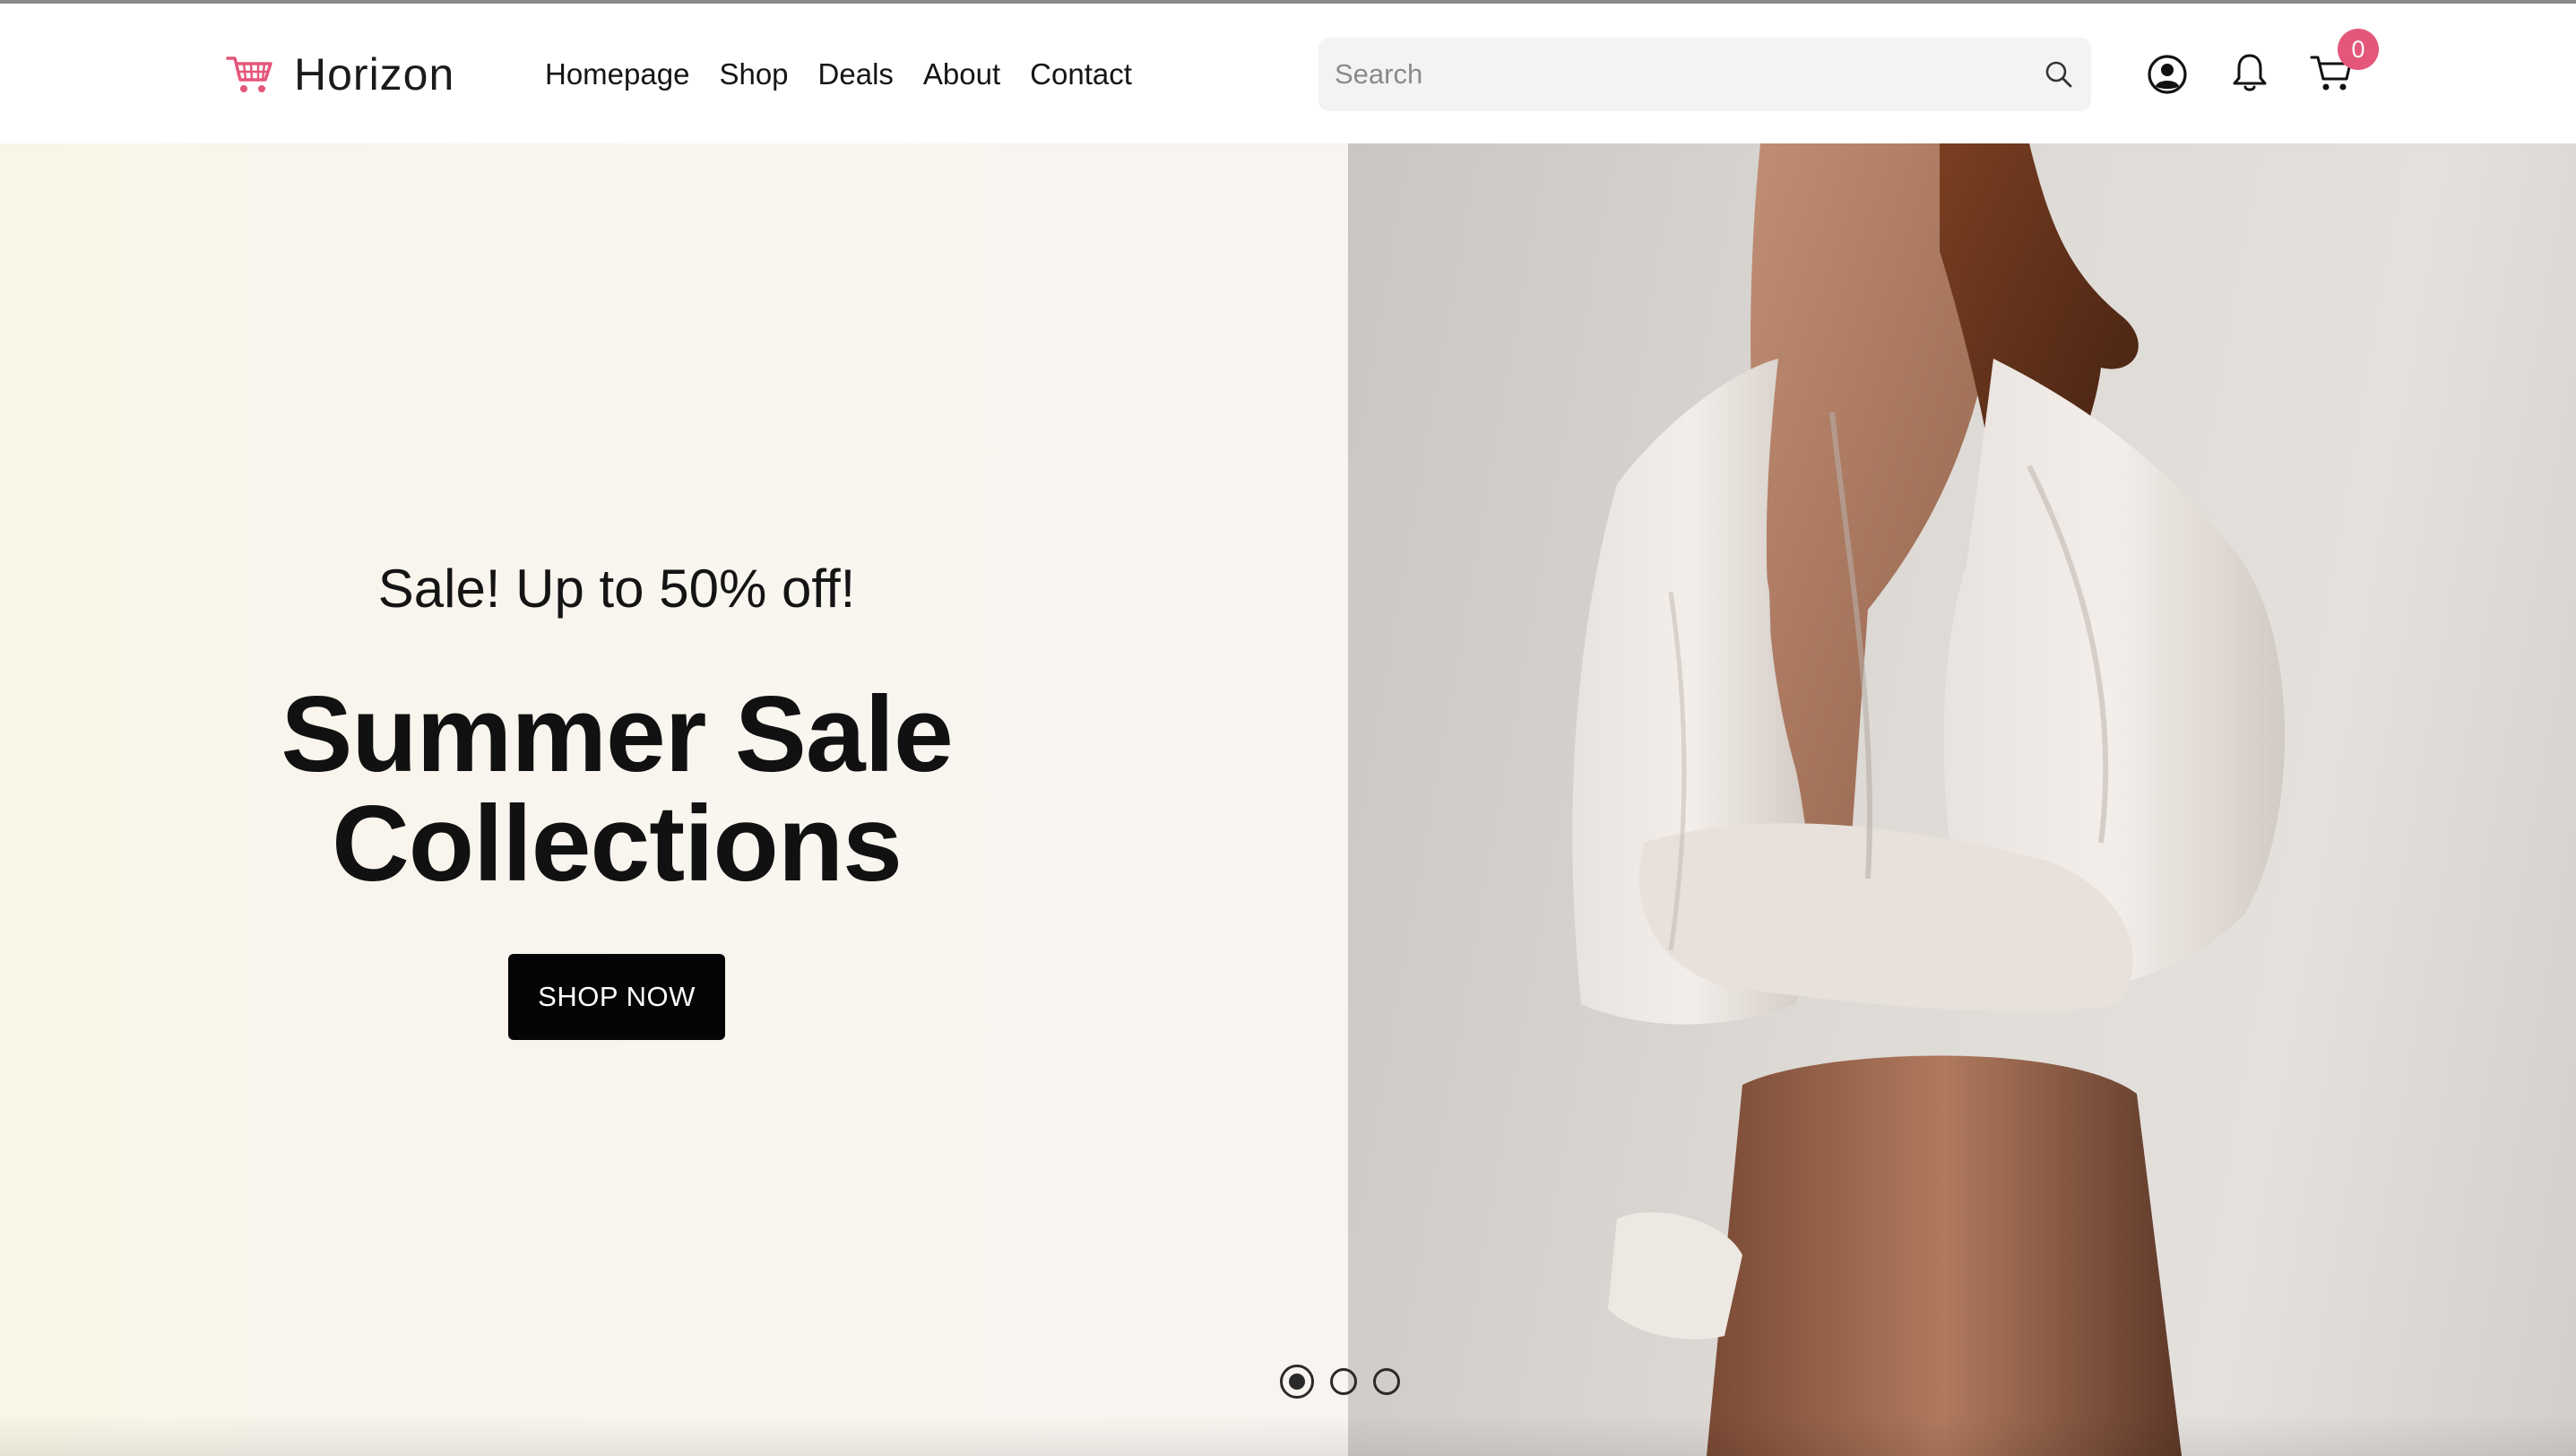 This screenshot has width=2576, height=1456. Describe the element at coordinates (616, 997) in the screenshot. I see `shop-now-button: SHOP NOW` at that location.